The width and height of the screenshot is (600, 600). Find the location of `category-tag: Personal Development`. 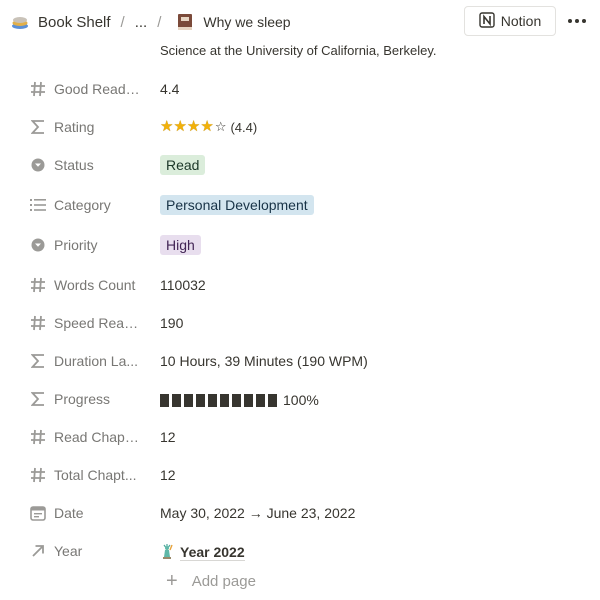

category-tag: Personal Development is located at coordinates (237, 205).